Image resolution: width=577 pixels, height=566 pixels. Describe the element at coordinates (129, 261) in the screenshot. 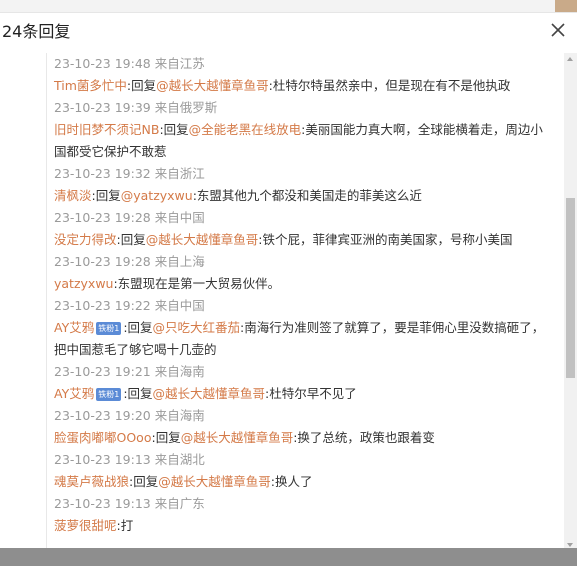

I see `reply-timestamp: 23-10-23 19:28 来自上海` at that location.